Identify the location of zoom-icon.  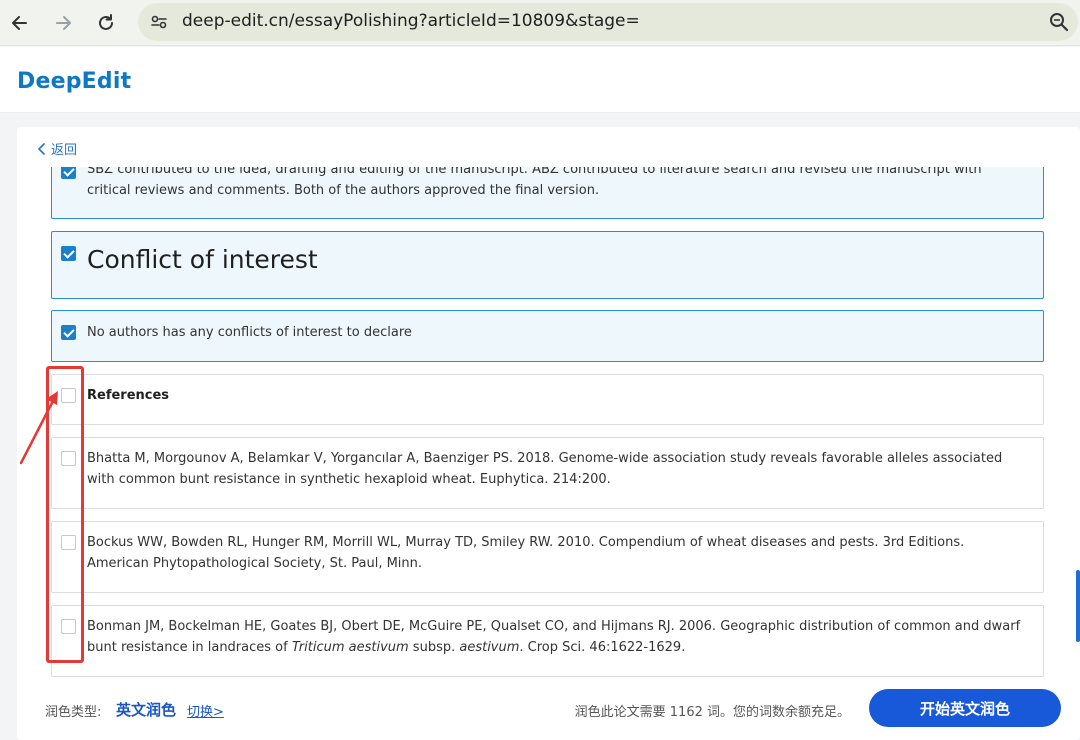
(1059, 22).